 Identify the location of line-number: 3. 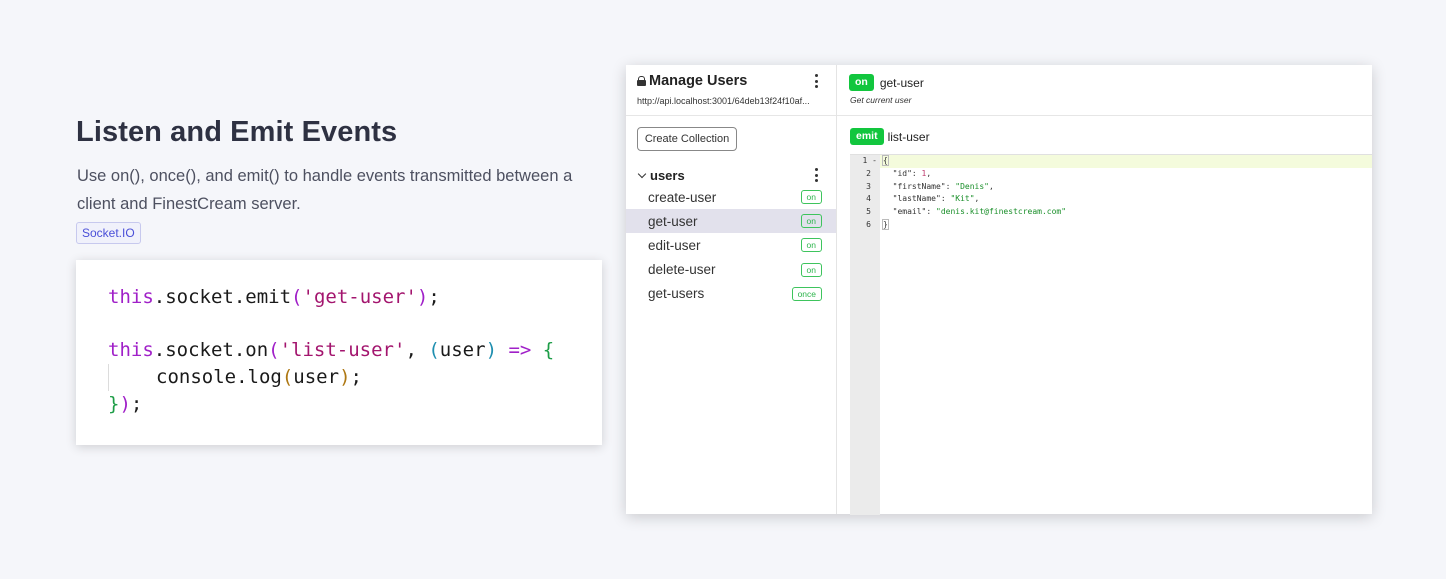
(868, 186).